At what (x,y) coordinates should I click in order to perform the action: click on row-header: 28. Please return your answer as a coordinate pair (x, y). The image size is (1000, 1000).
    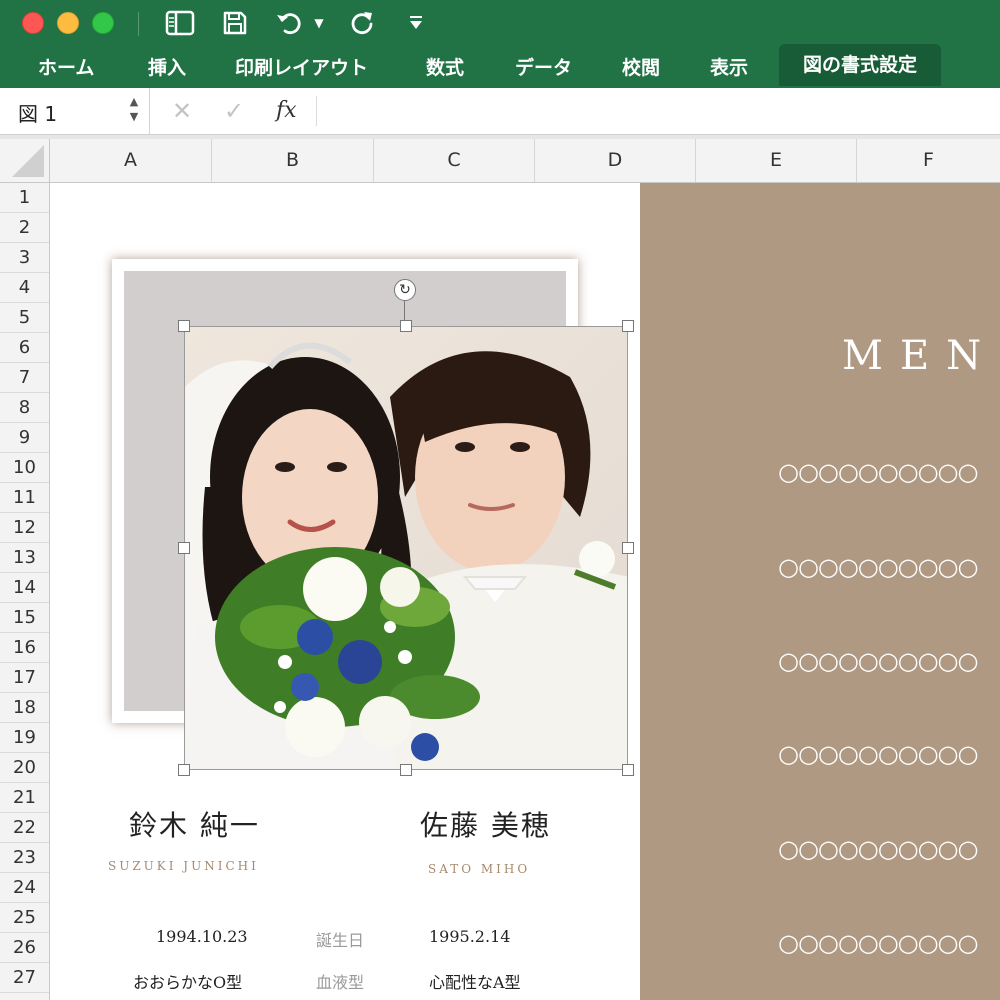
    Looking at the image, I should click on (24, 996).